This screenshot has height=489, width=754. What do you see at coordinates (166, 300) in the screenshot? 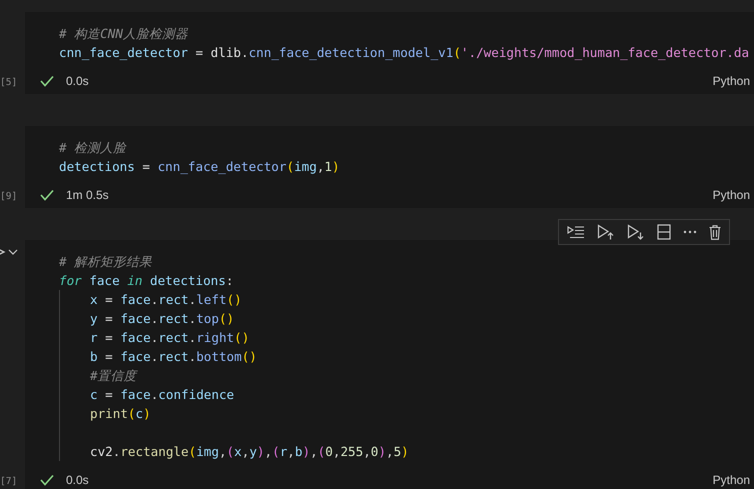
I see `code-line: x = face.rect.left()` at bounding box center [166, 300].